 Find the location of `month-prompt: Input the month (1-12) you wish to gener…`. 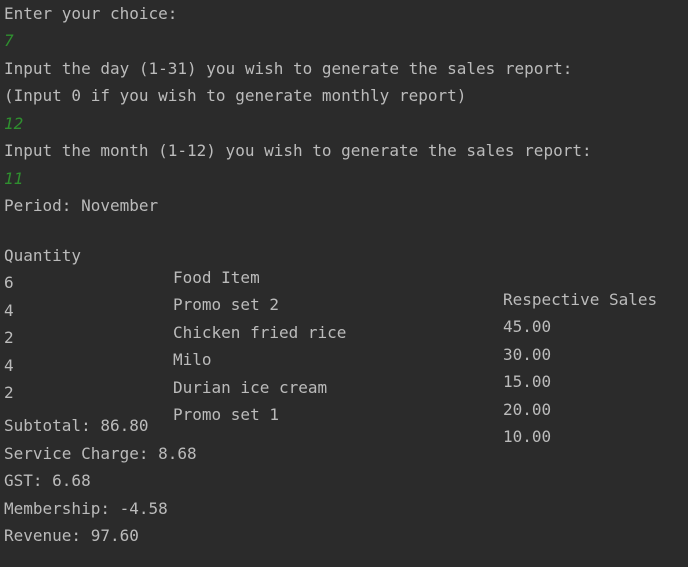

month-prompt: Input the month (1-12) you wish to gener… is located at coordinates (298, 150).